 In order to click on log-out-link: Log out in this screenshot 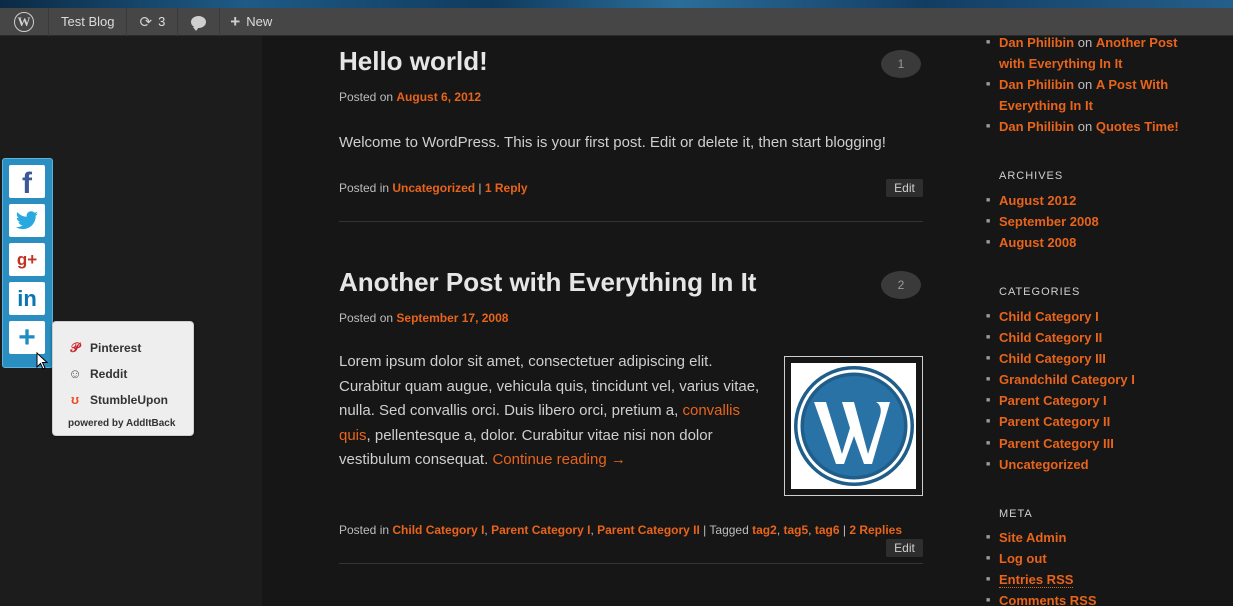, I will do `click(1023, 558)`.